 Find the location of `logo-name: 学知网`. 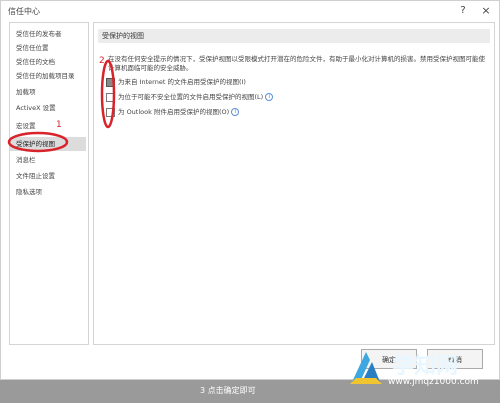

logo-name: 学知网 is located at coordinates (425, 366).